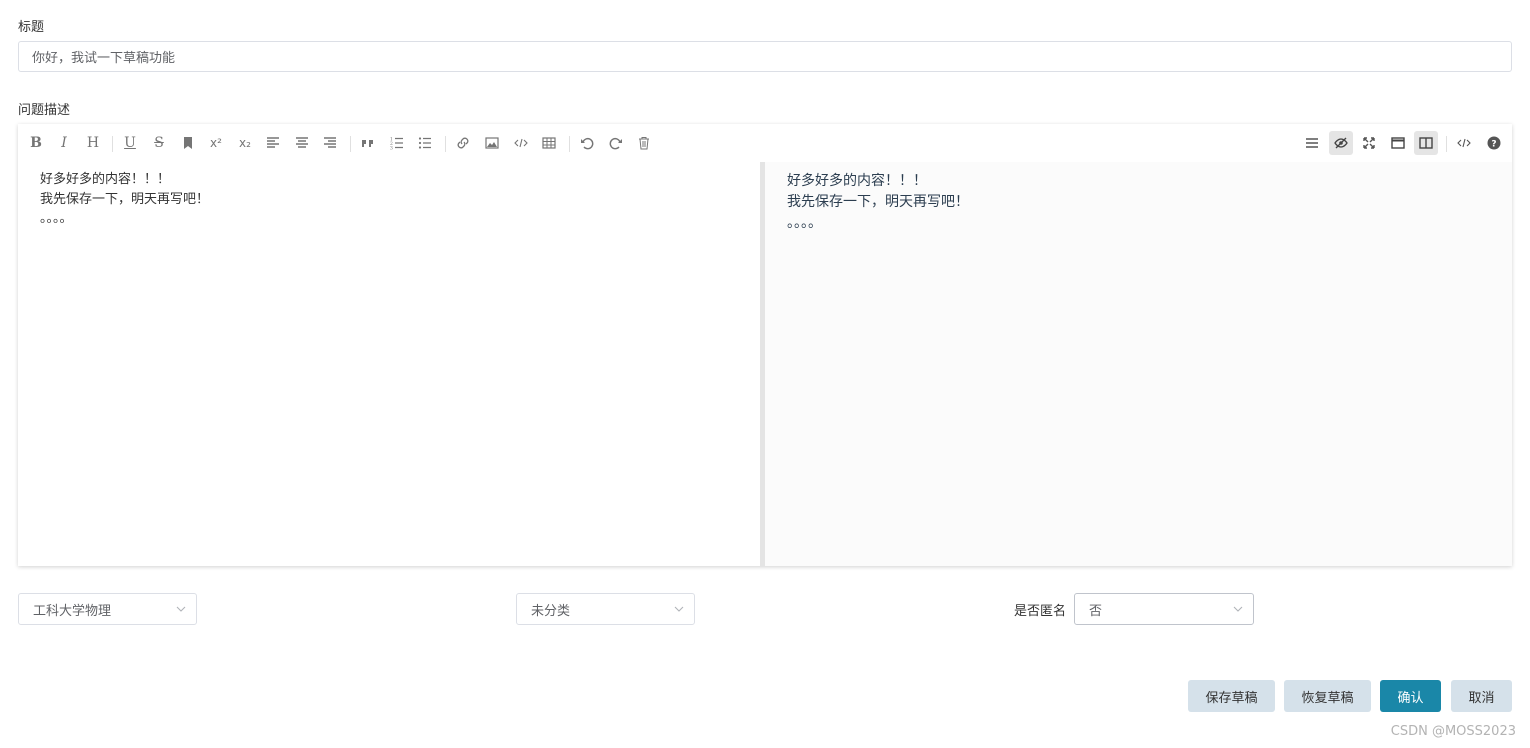 The image size is (1530, 748). I want to click on bookmark-icon, so click(188, 143).